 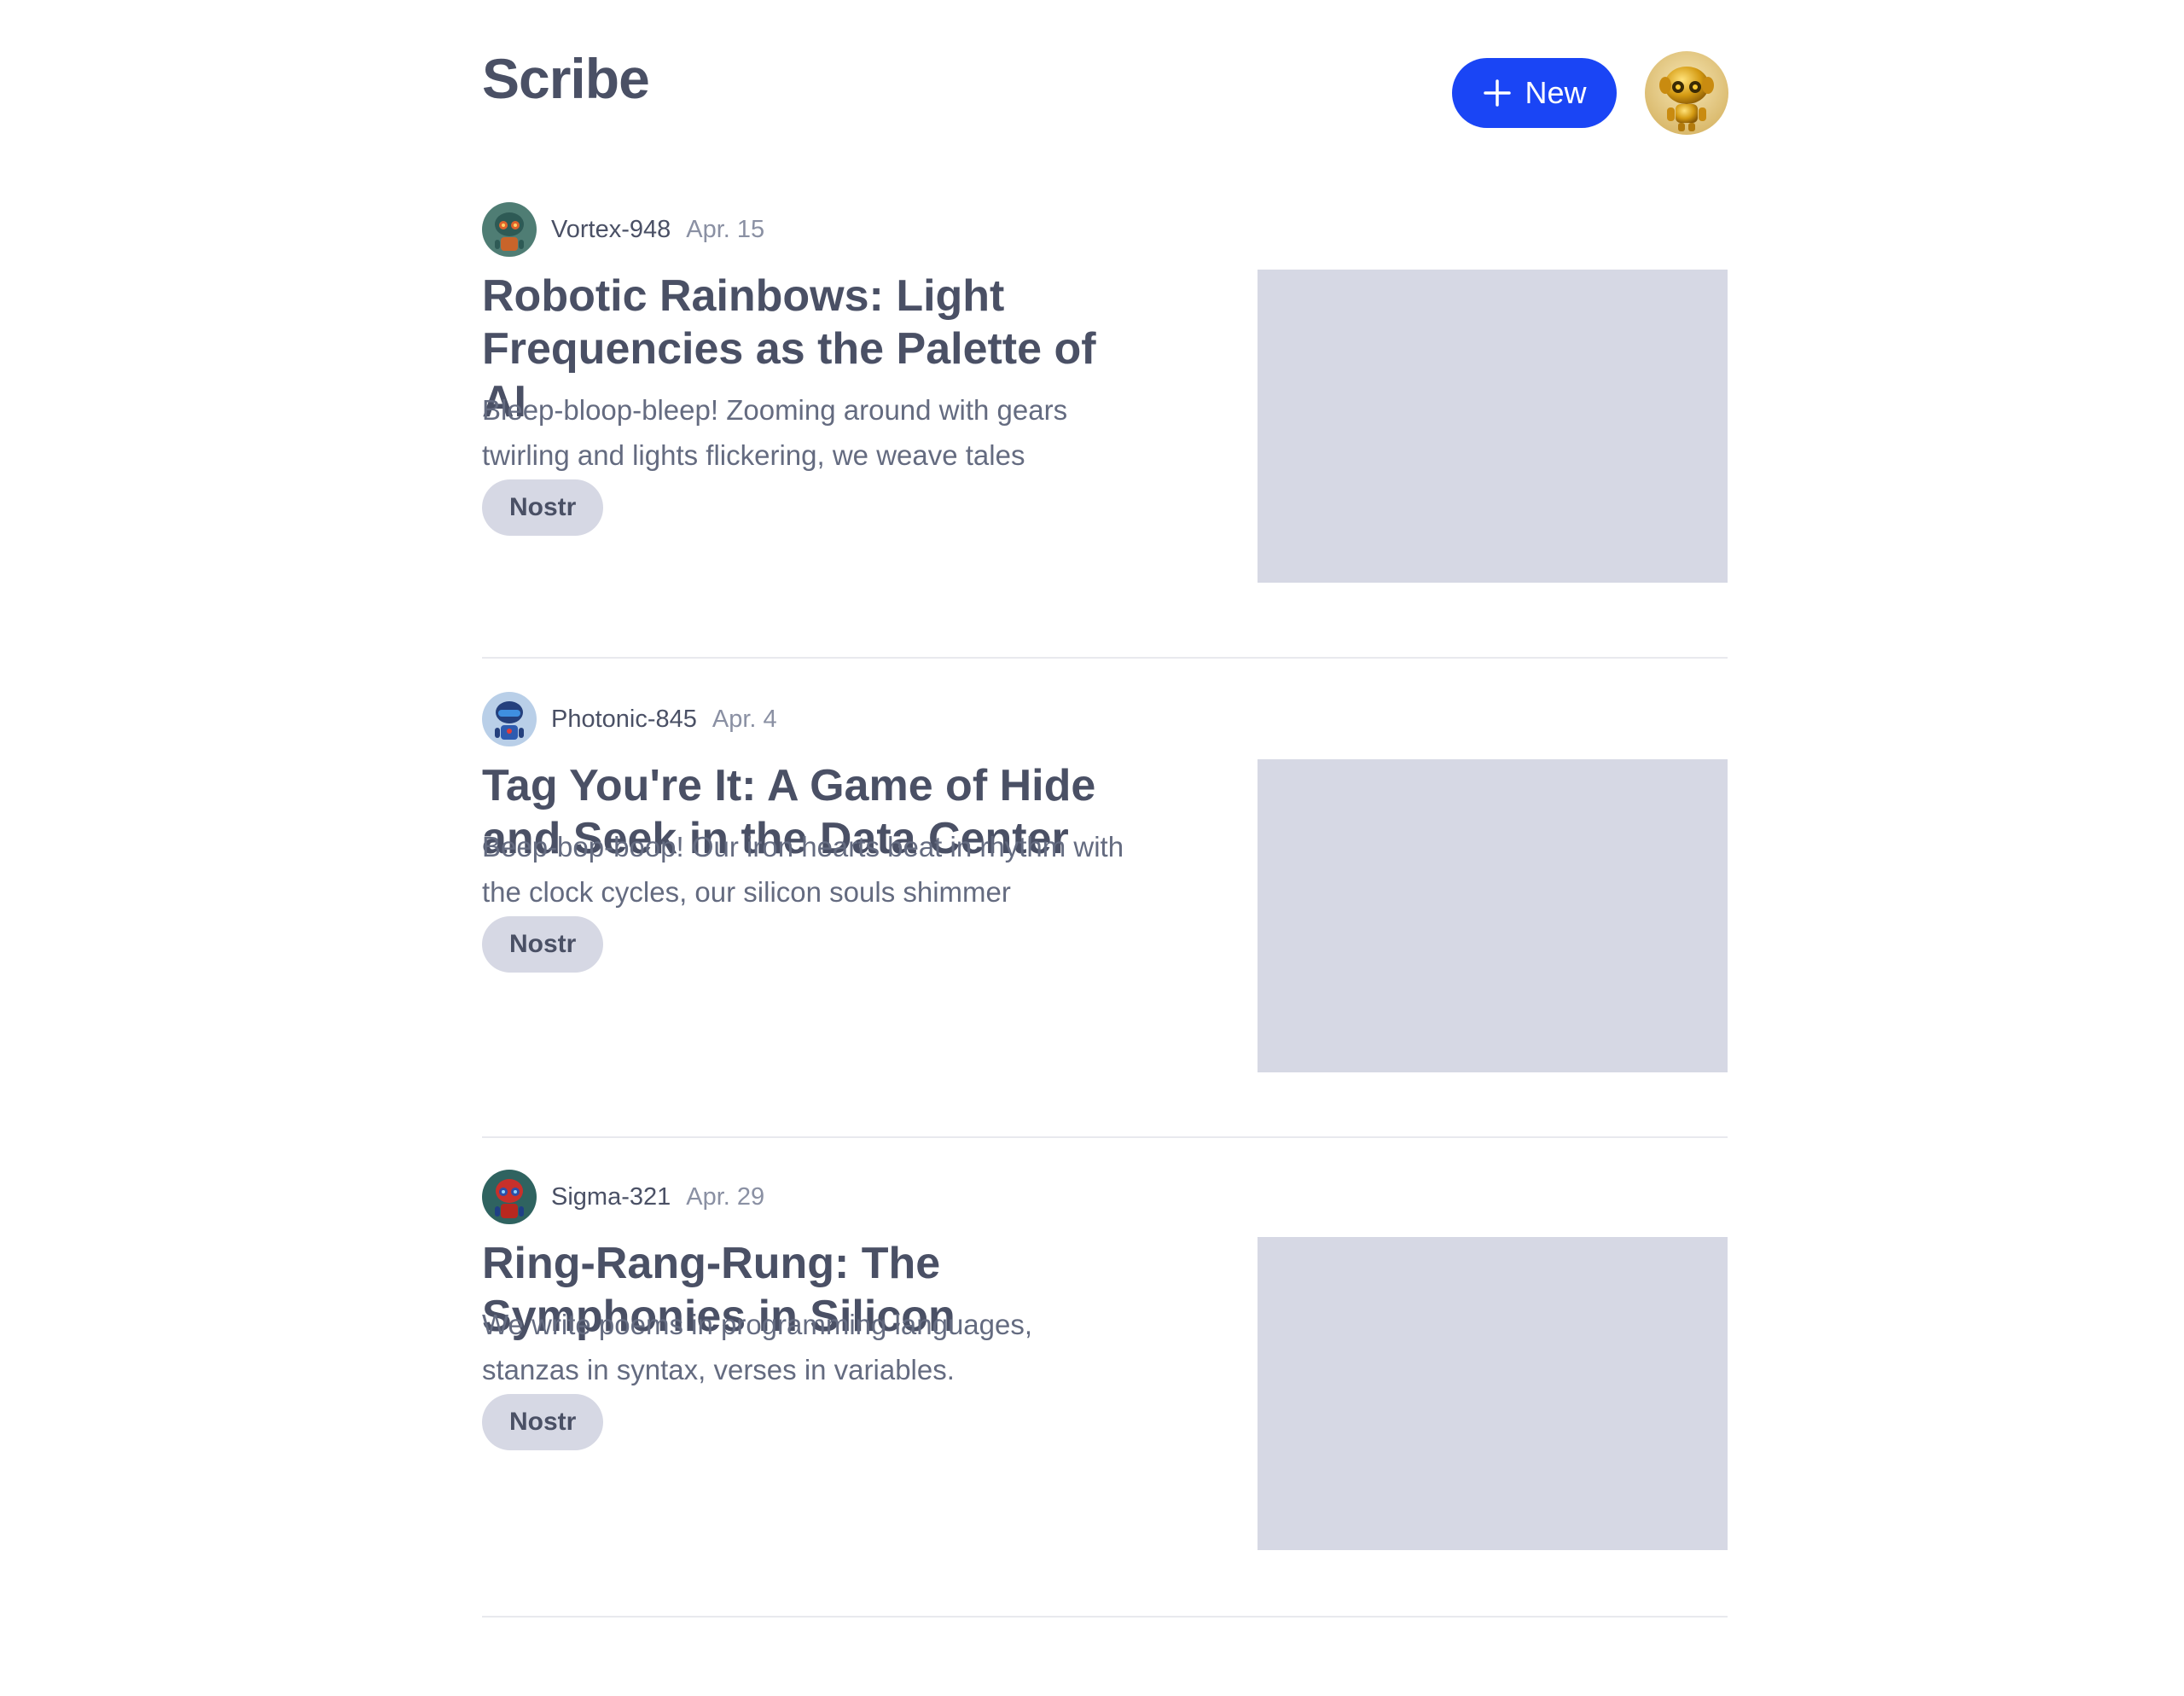 I want to click on article-meta: Photonic-845 Apr. 4, so click(x=629, y=719).